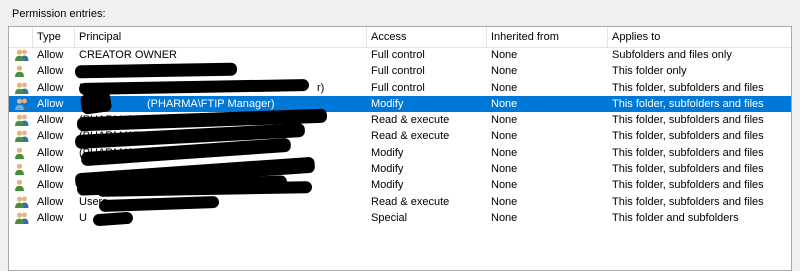 This screenshot has height=271, width=800. I want to click on column-header-type: Type, so click(54, 37).